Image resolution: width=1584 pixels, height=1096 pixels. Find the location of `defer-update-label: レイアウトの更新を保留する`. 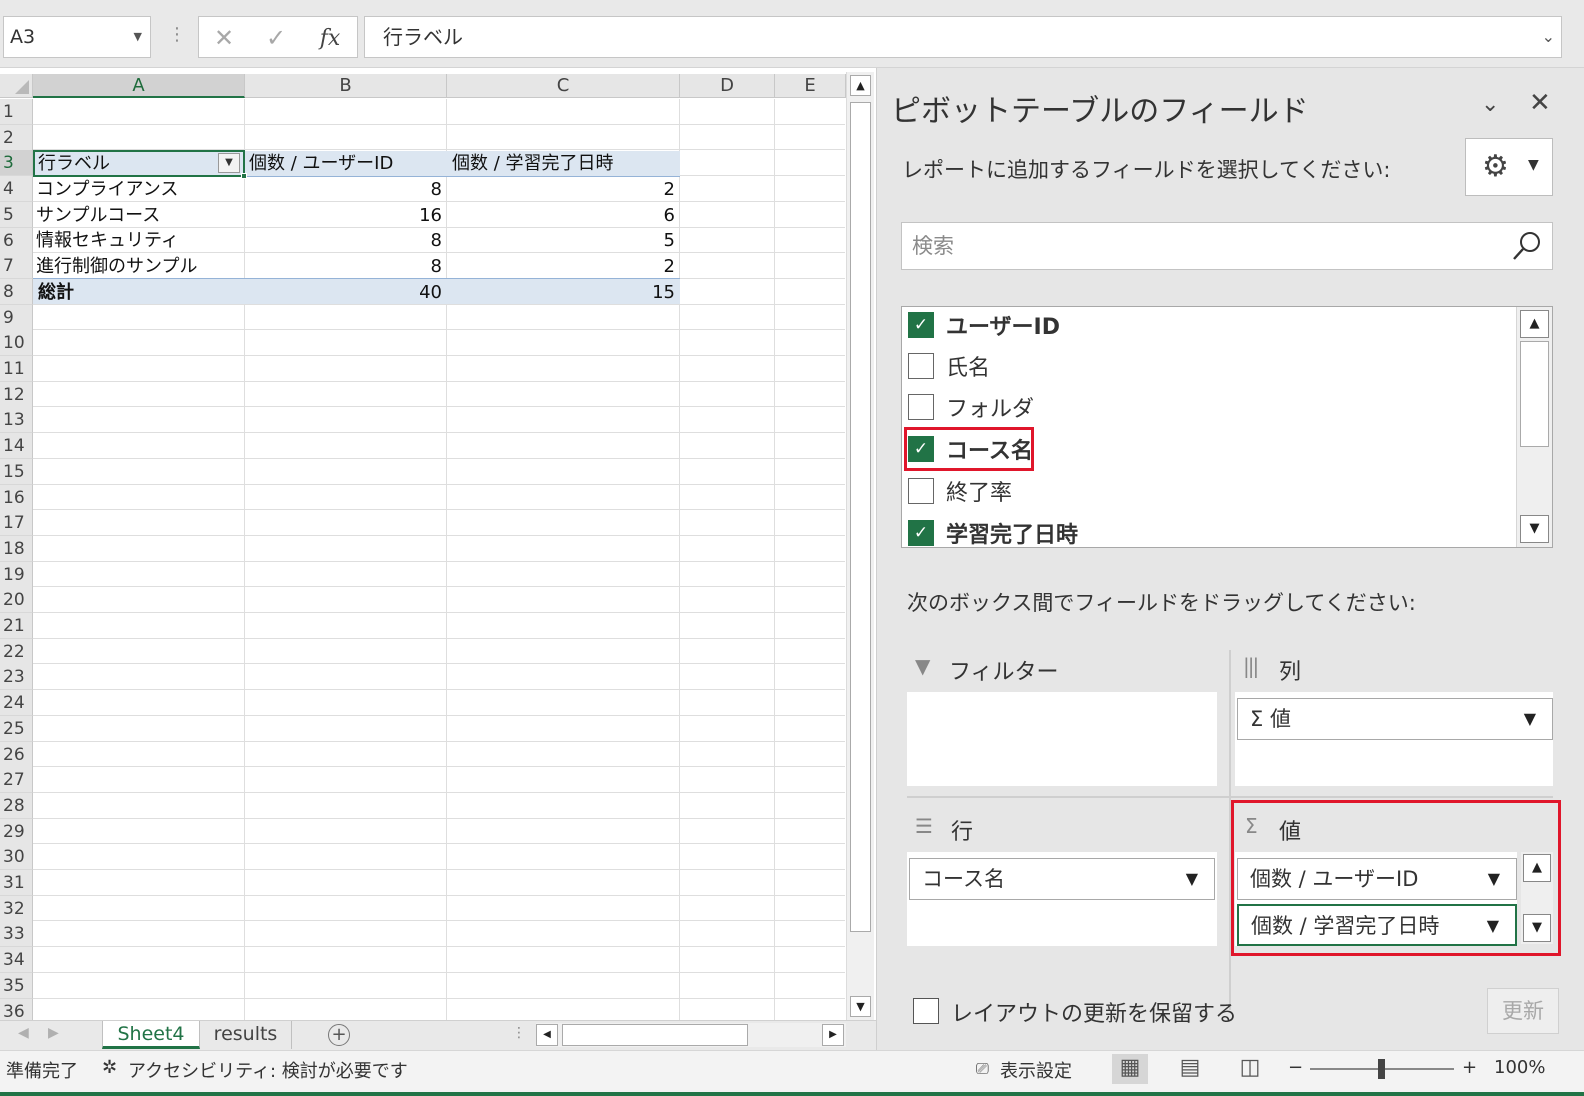

defer-update-label: レイアウトの更新を保留する is located at coordinates (1094, 1012).